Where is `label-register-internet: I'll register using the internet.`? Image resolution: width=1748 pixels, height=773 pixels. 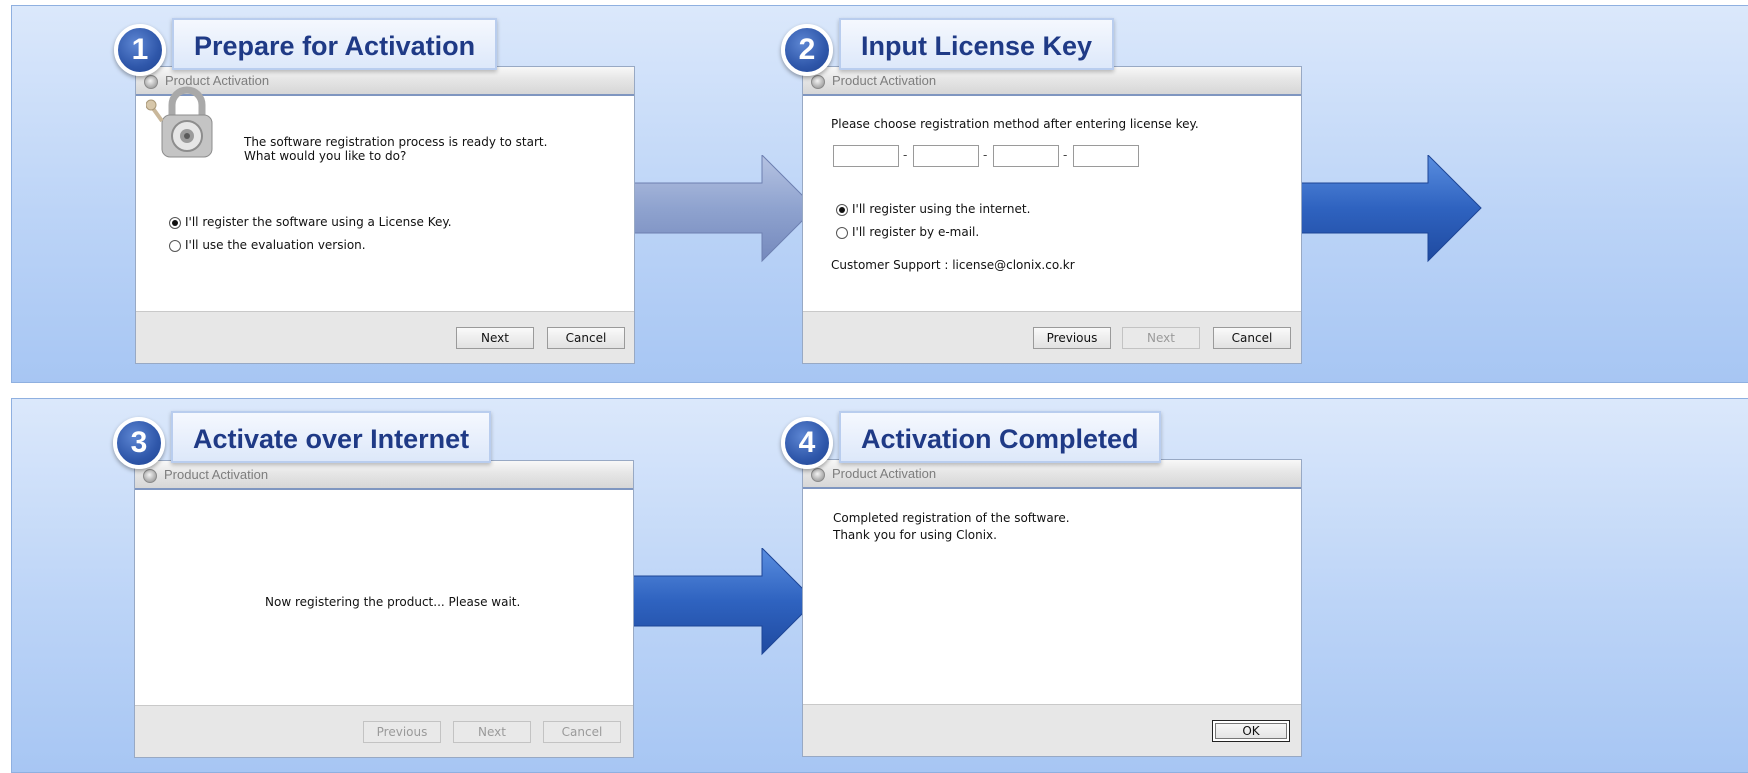 label-register-internet: I'll register using the internet. is located at coordinates (941, 209).